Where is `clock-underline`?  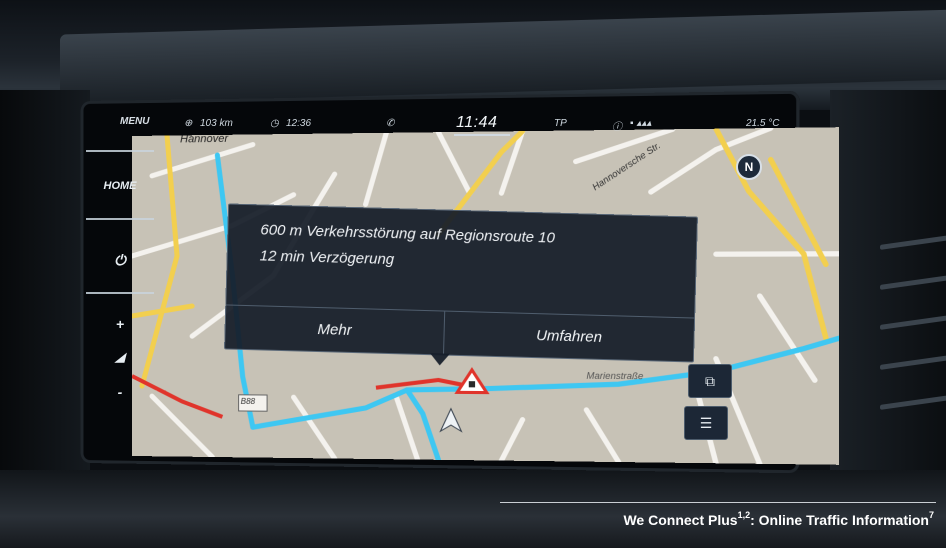
clock-underline is located at coordinates (482, 135).